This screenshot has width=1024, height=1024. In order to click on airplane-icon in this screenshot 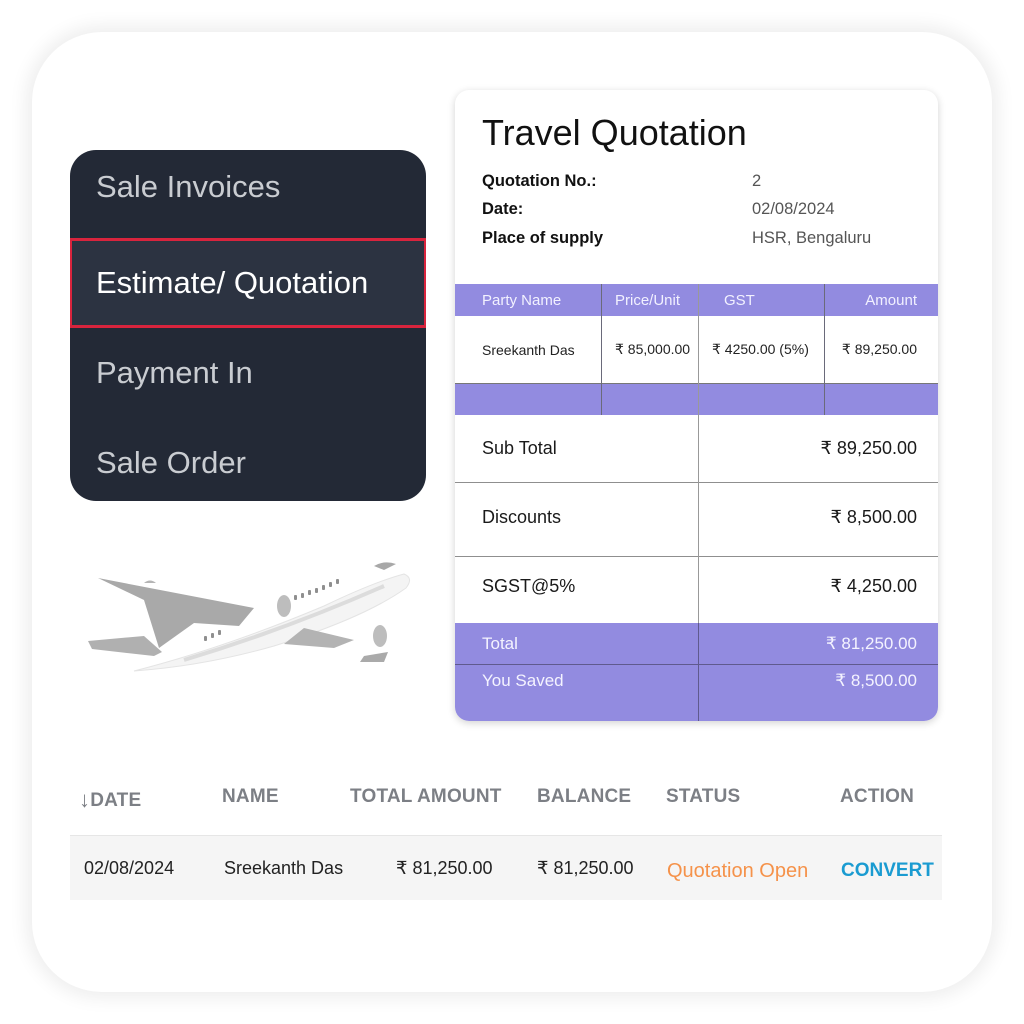, I will do `click(249, 617)`.